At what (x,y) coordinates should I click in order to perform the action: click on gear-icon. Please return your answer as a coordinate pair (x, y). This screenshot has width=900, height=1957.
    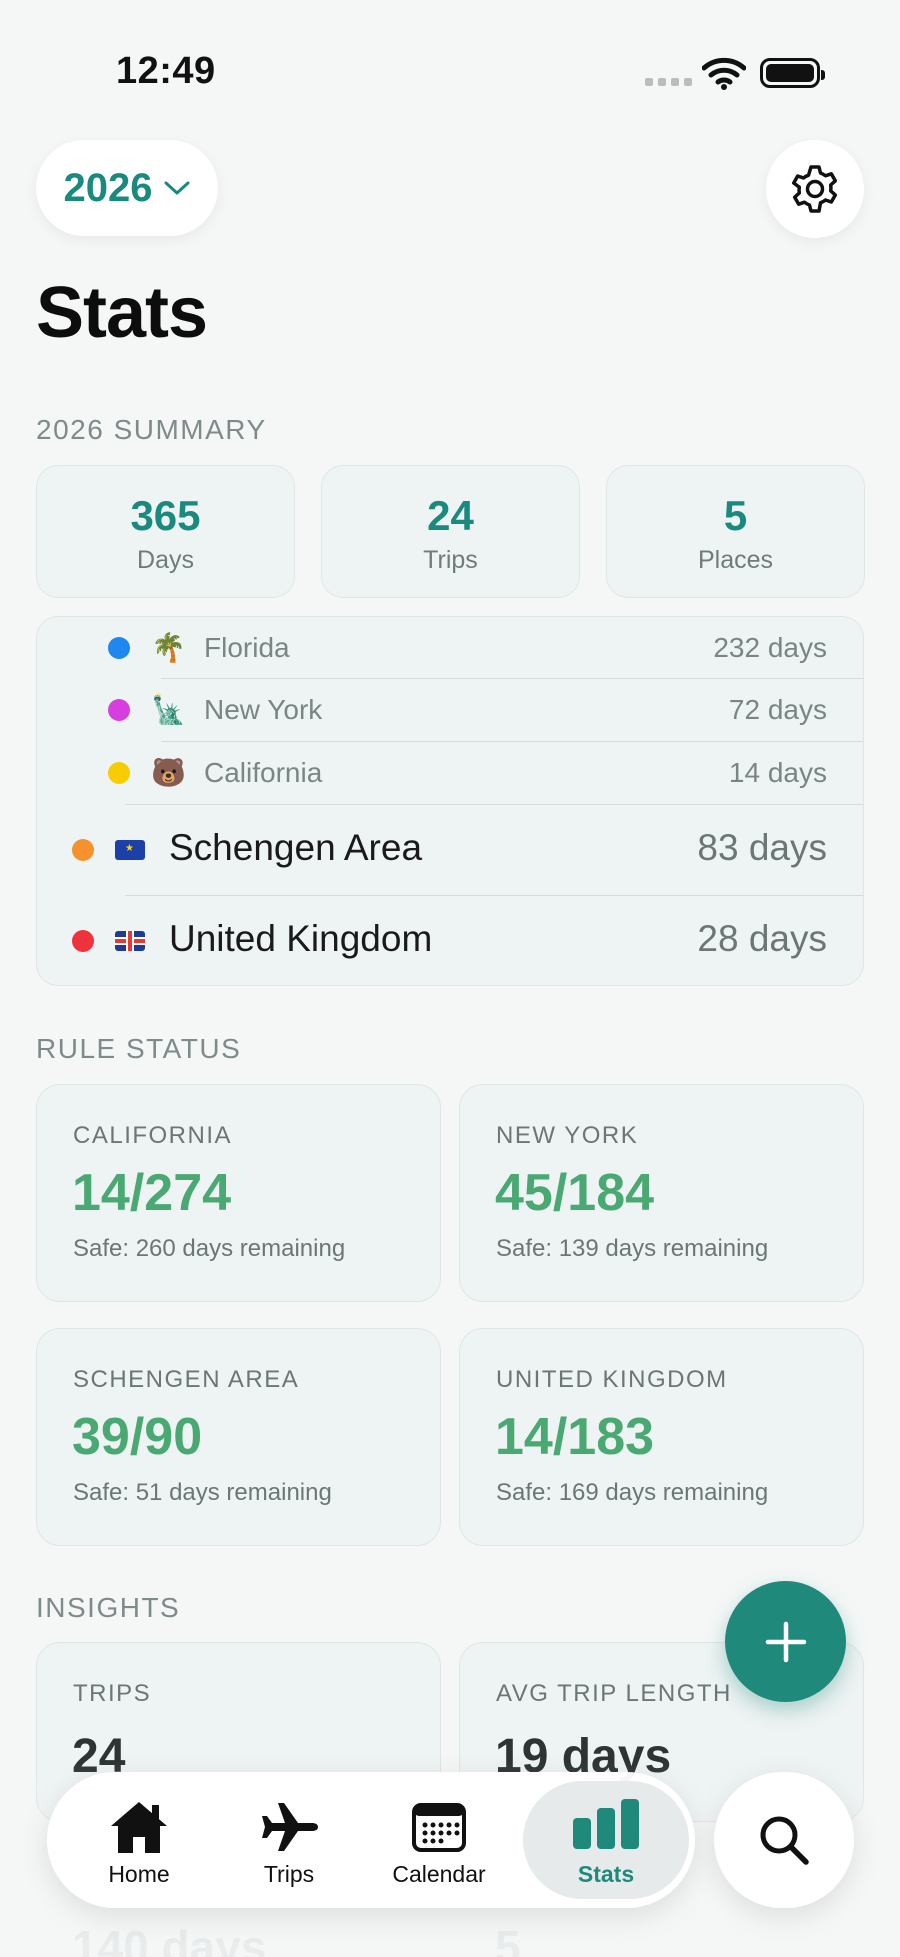
    Looking at the image, I should click on (814, 189).